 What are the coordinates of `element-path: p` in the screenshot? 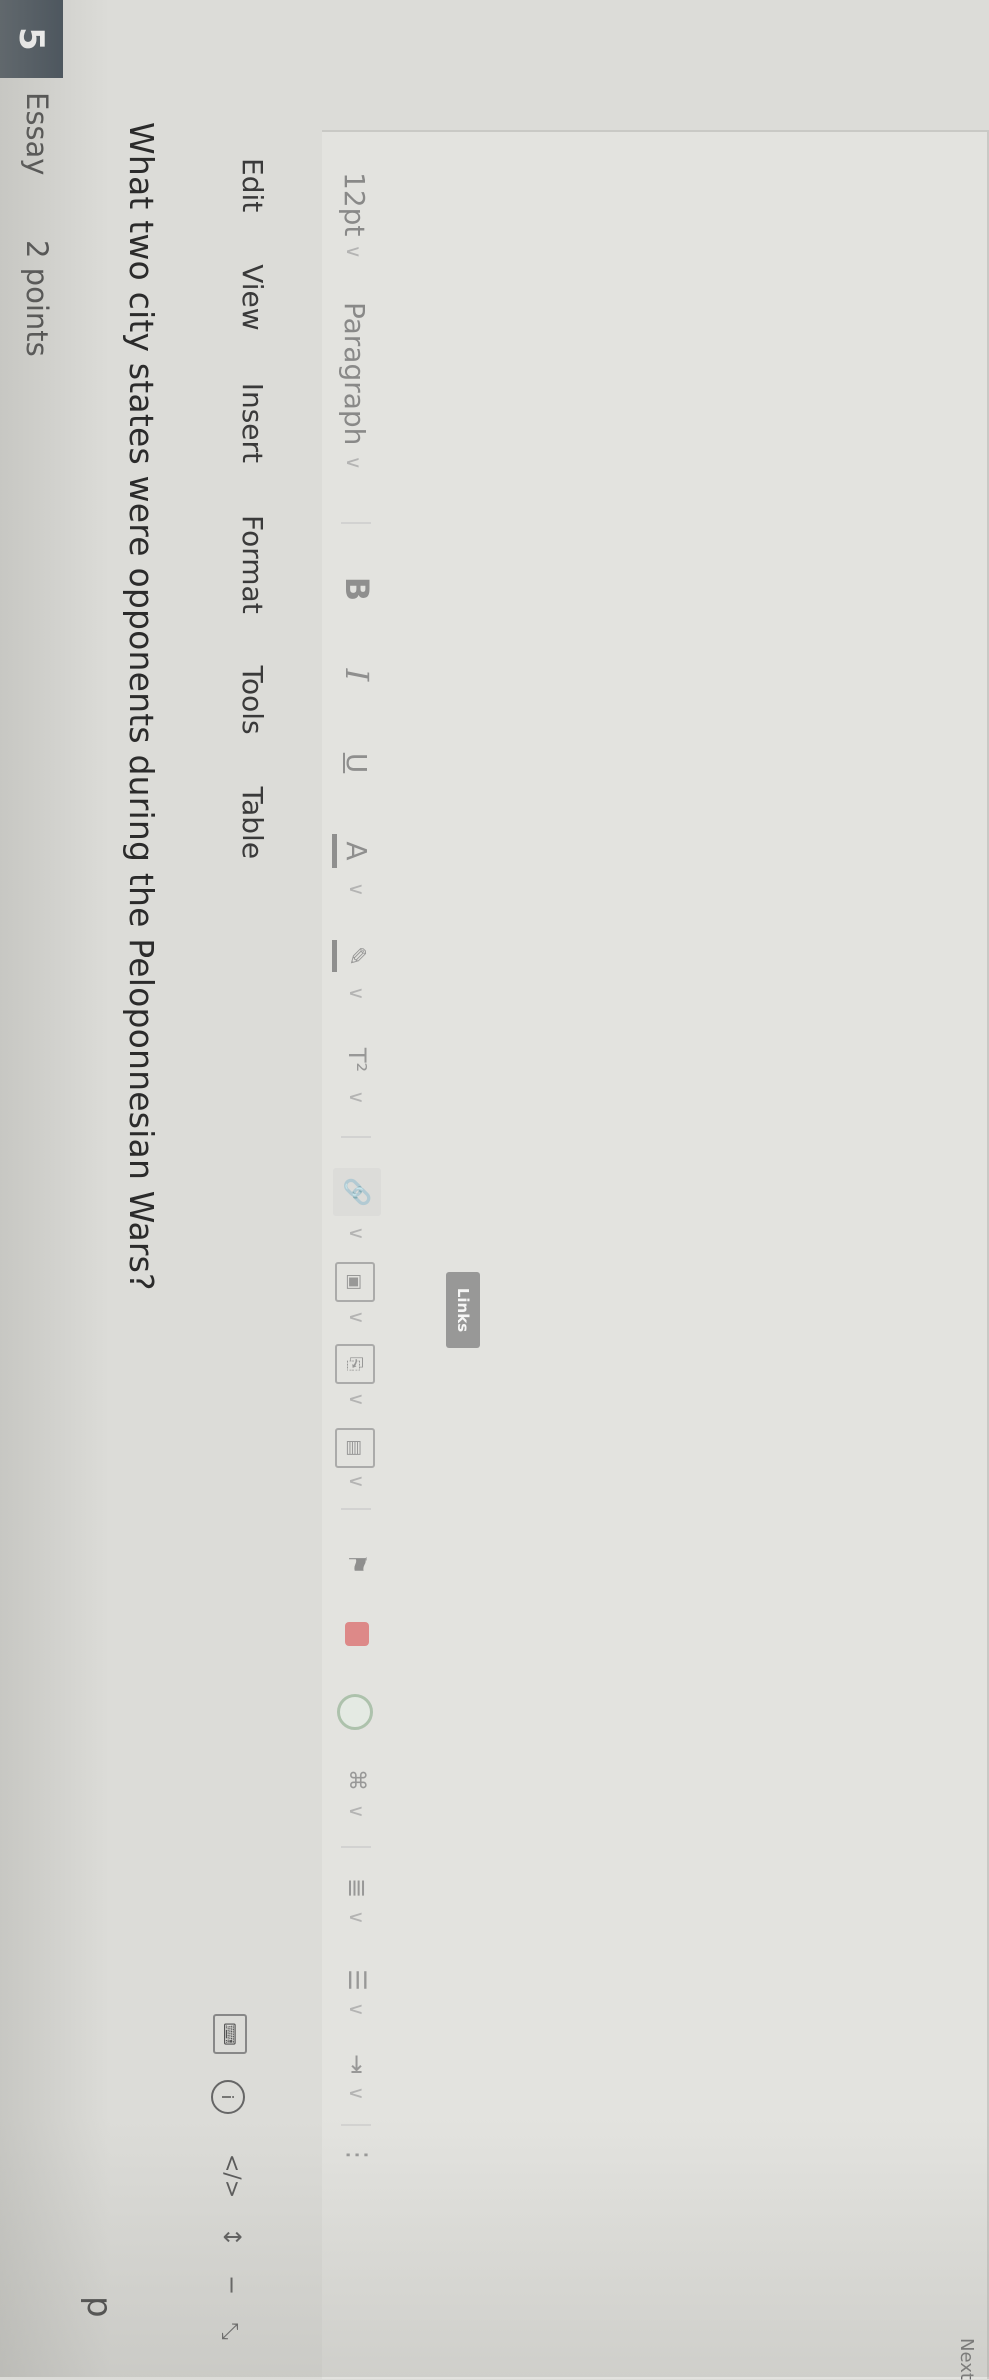 It's located at (99, 2307).